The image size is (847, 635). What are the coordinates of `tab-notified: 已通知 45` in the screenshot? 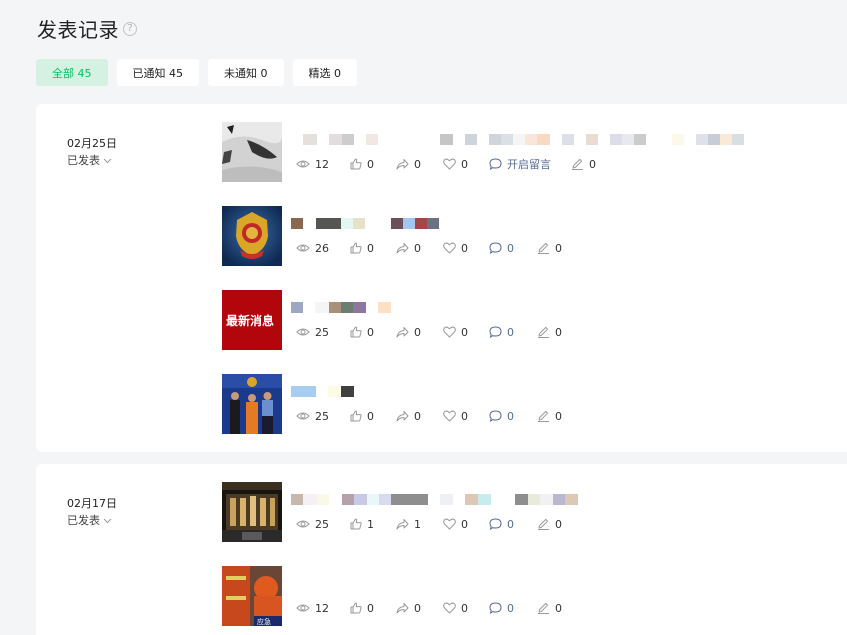 It's located at (157, 72).